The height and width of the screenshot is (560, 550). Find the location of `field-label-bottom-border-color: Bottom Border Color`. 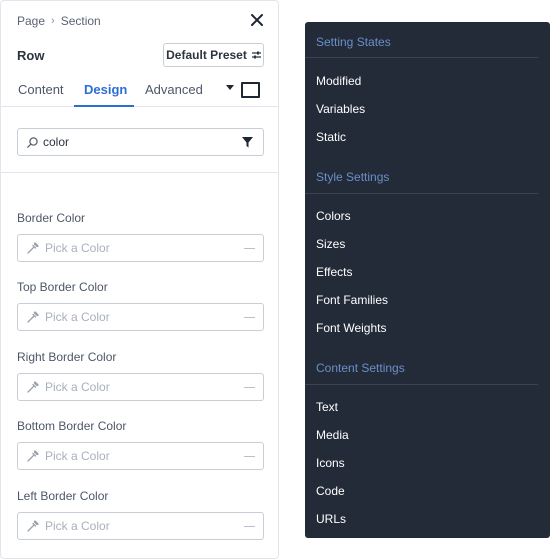

field-label-bottom-border-color: Bottom Border Color is located at coordinates (72, 426).